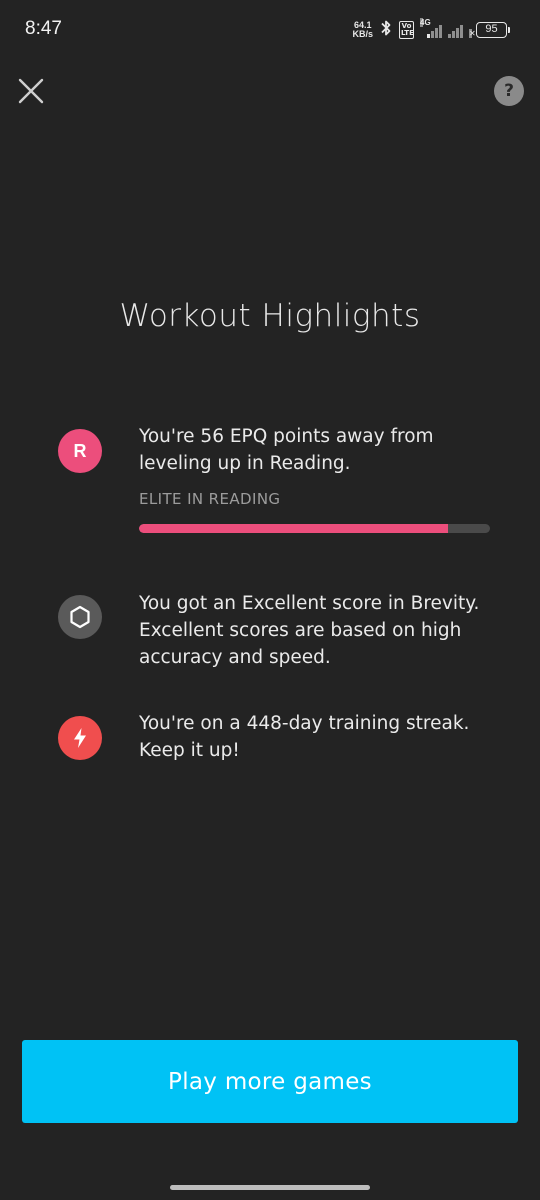 The height and width of the screenshot is (1200, 540). What do you see at coordinates (286, 436) in the screenshot?
I see `highlight-reading-line1: You're 56 EPQ points away from` at bounding box center [286, 436].